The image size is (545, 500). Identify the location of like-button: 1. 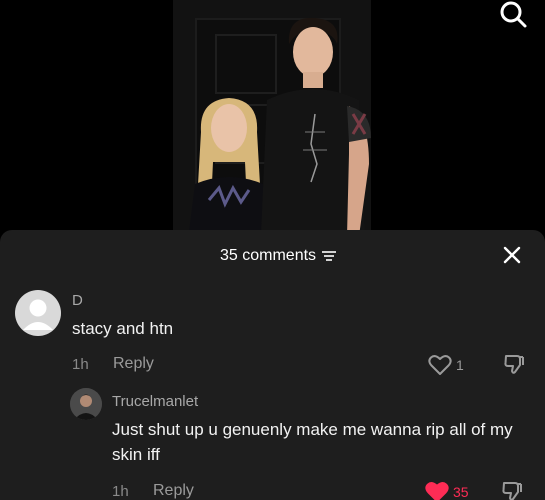
(446, 365).